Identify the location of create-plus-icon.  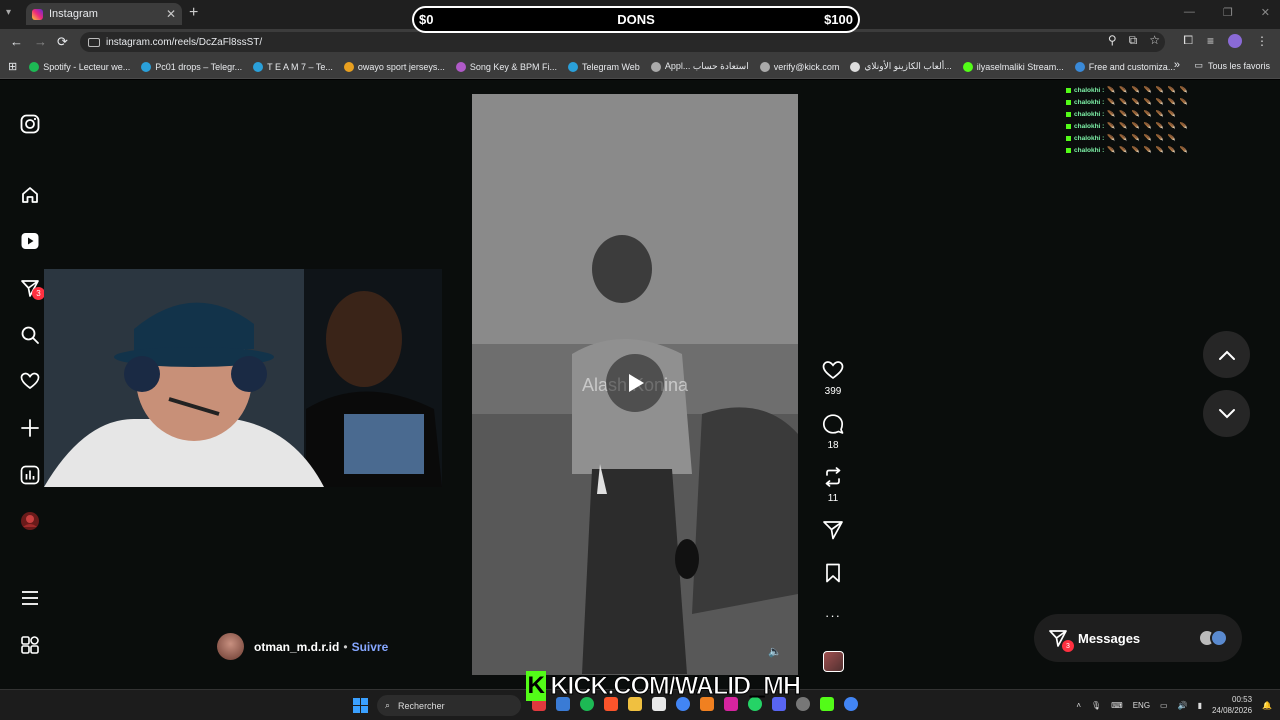
(30, 428).